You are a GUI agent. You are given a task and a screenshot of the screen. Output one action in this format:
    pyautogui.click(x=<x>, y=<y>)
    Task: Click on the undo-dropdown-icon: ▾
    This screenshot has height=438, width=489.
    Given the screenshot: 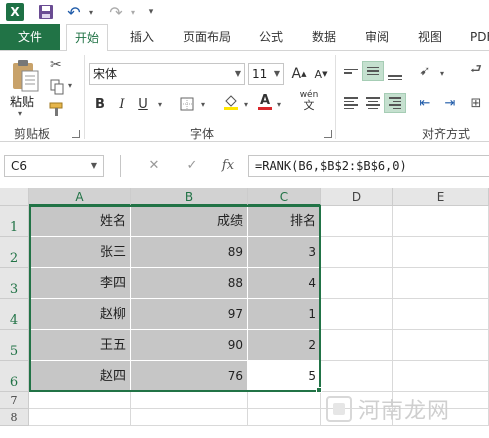 What is the action you would take?
    pyautogui.click(x=91, y=12)
    